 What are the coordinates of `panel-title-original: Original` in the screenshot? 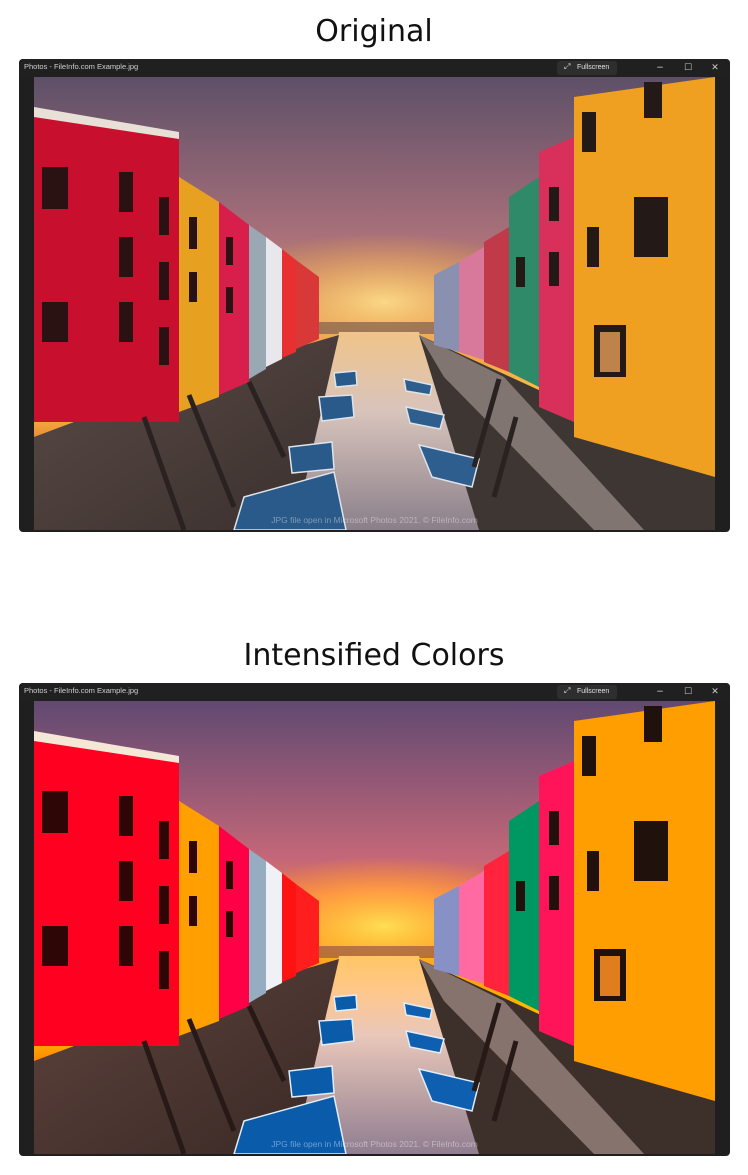 It's located at (374, 31).